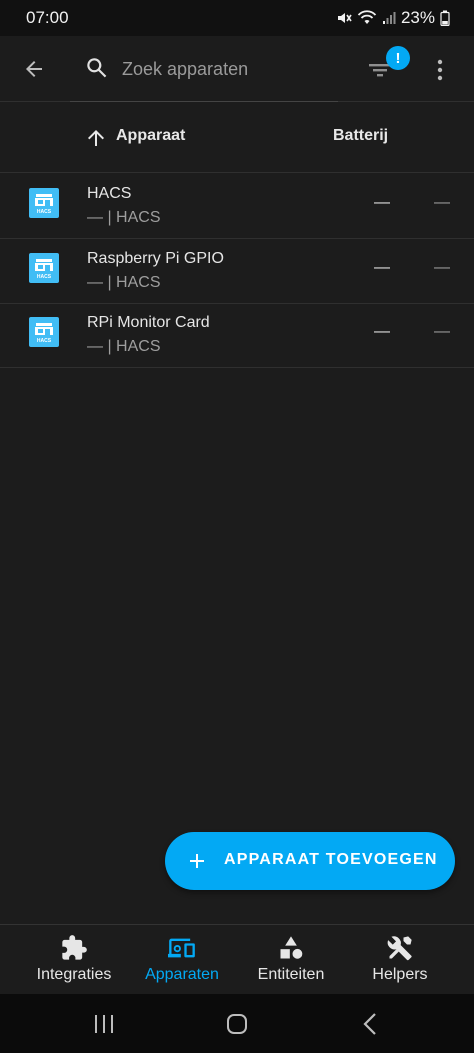 The image size is (474, 1053). I want to click on nav-label: Apparaten, so click(182, 974).